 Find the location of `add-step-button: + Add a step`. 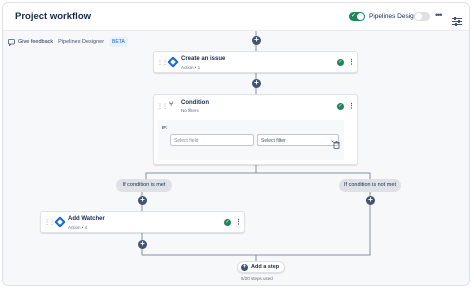

add-step-button: + Add a step is located at coordinates (261, 267).